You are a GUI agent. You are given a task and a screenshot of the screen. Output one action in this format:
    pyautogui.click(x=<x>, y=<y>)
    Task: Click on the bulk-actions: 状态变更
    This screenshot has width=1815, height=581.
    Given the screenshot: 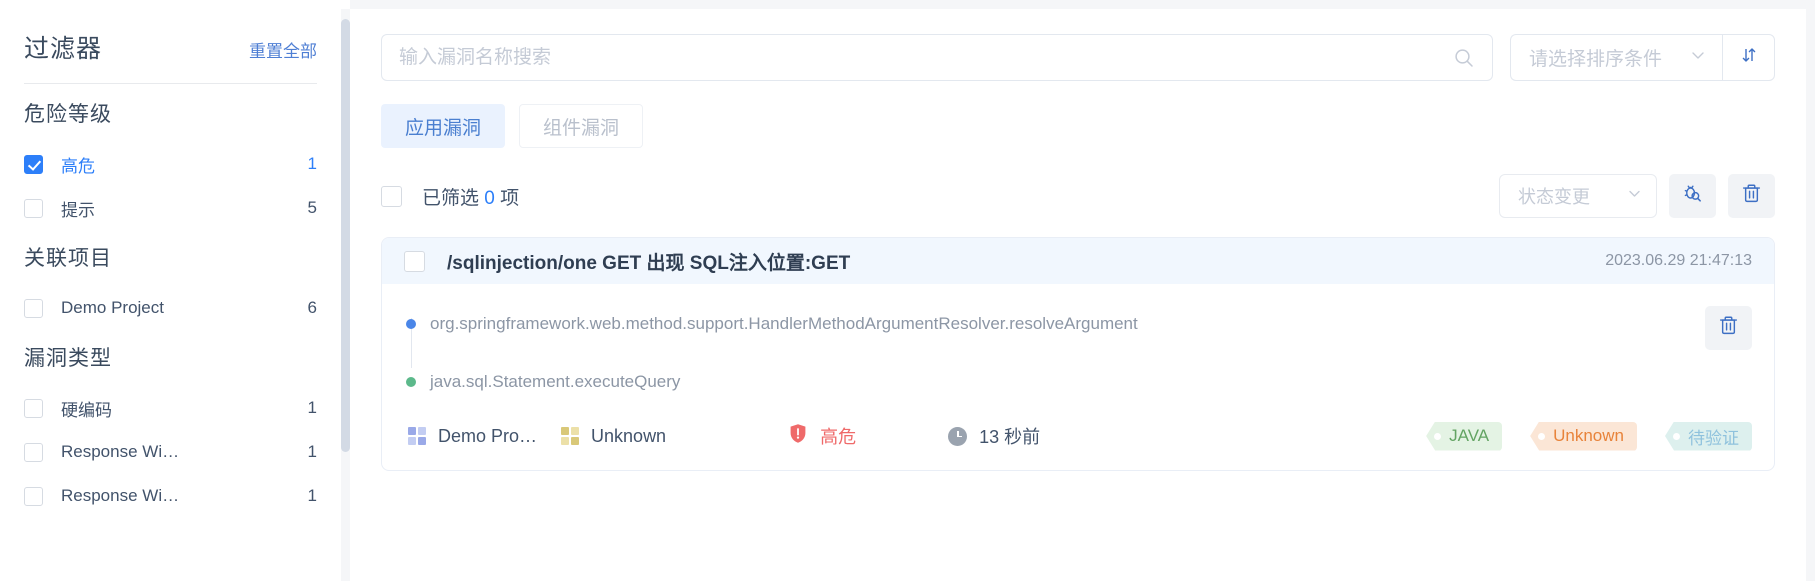 What is the action you would take?
    pyautogui.click(x=1637, y=196)
    